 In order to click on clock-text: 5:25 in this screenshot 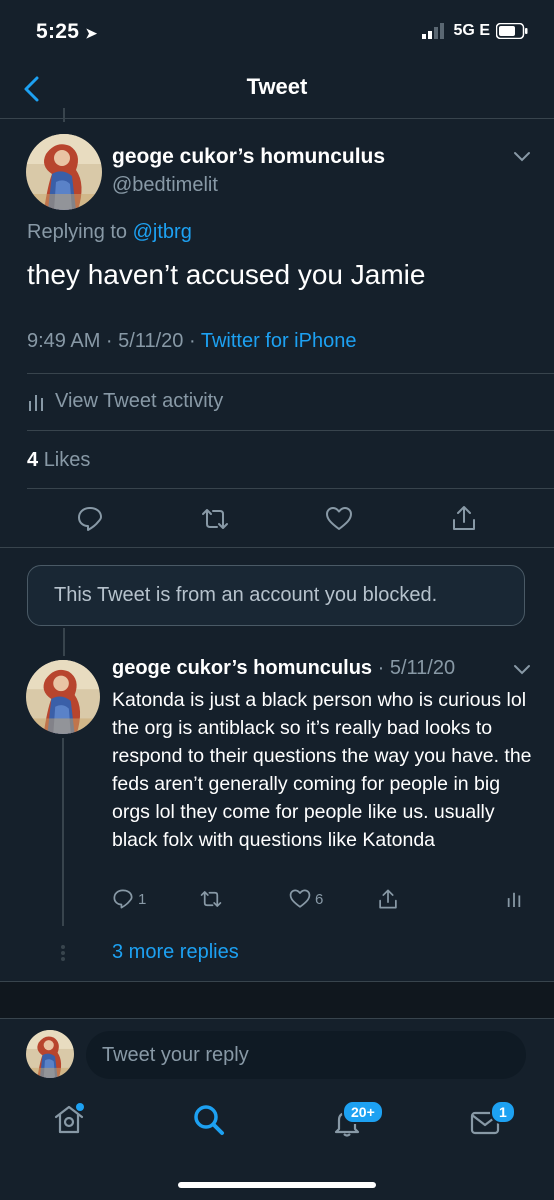, I will do `click(58, 31)`.